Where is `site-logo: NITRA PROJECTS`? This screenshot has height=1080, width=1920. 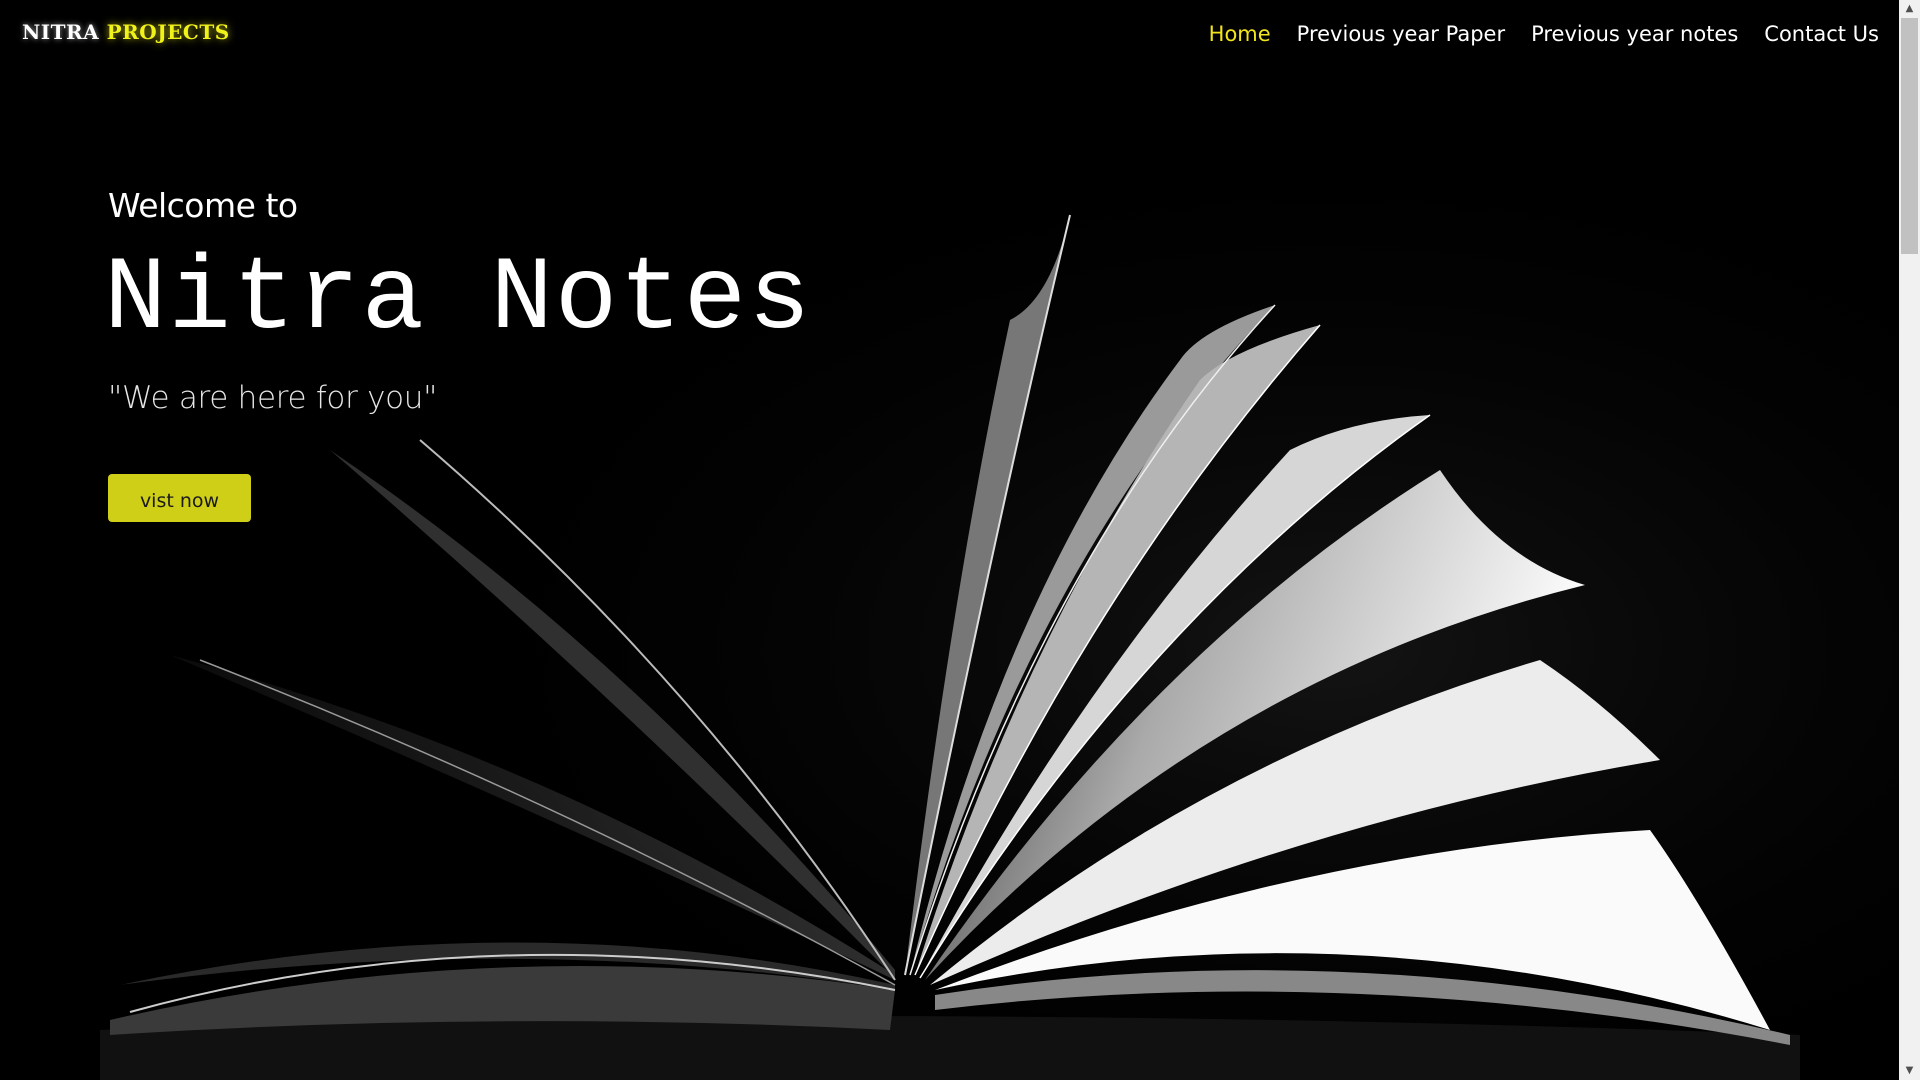
site-logo: NITRA PROJECTS is located at coordinates (126, 32).